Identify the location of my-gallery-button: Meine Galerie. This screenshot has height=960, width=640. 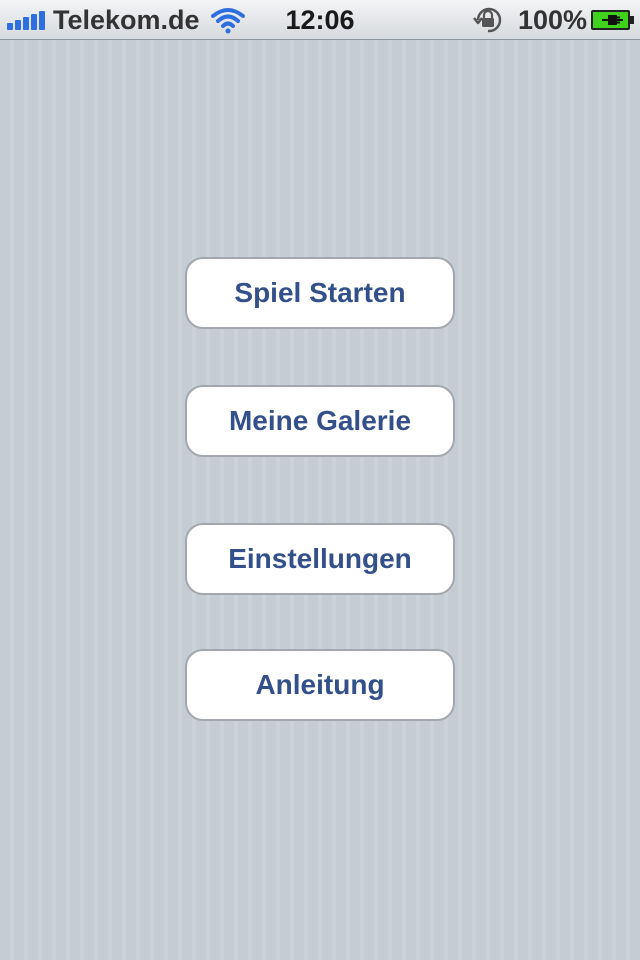
(320, 421).